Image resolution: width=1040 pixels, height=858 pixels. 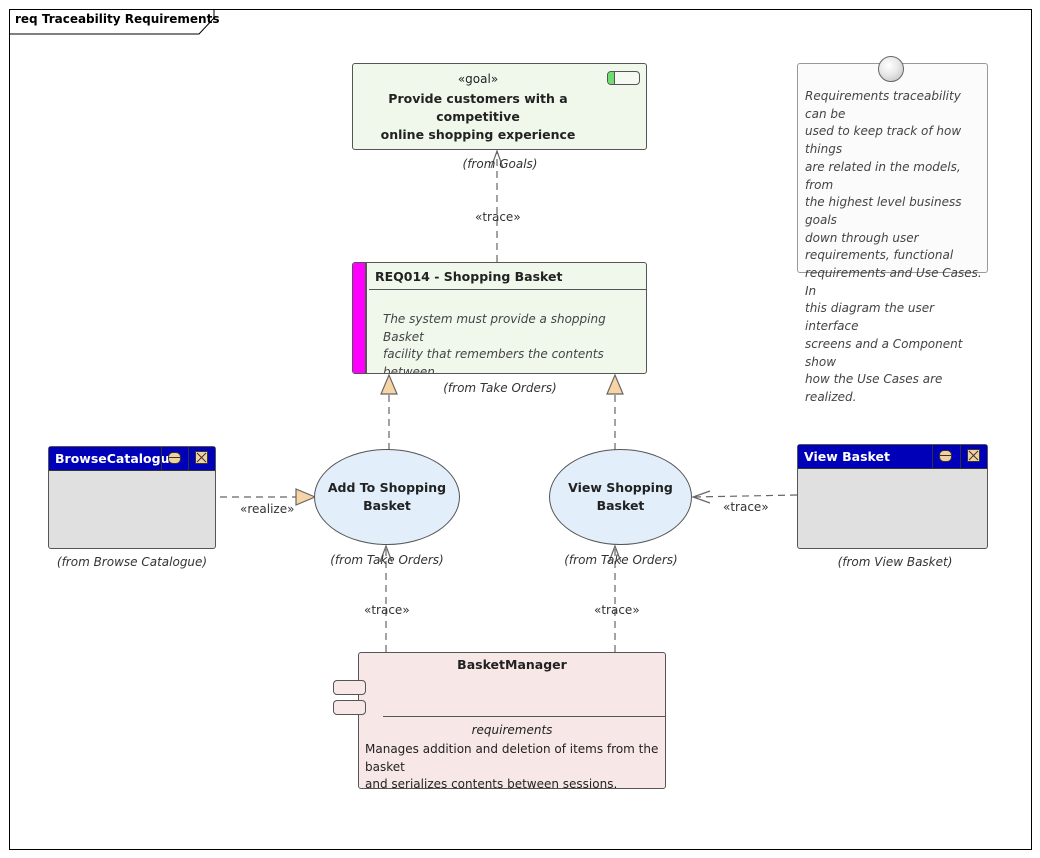 What do you see at coordinates (500, 164) in the screenshot?
I see `goal-from-label: (from Goals)` at bounding box center [500, 164].